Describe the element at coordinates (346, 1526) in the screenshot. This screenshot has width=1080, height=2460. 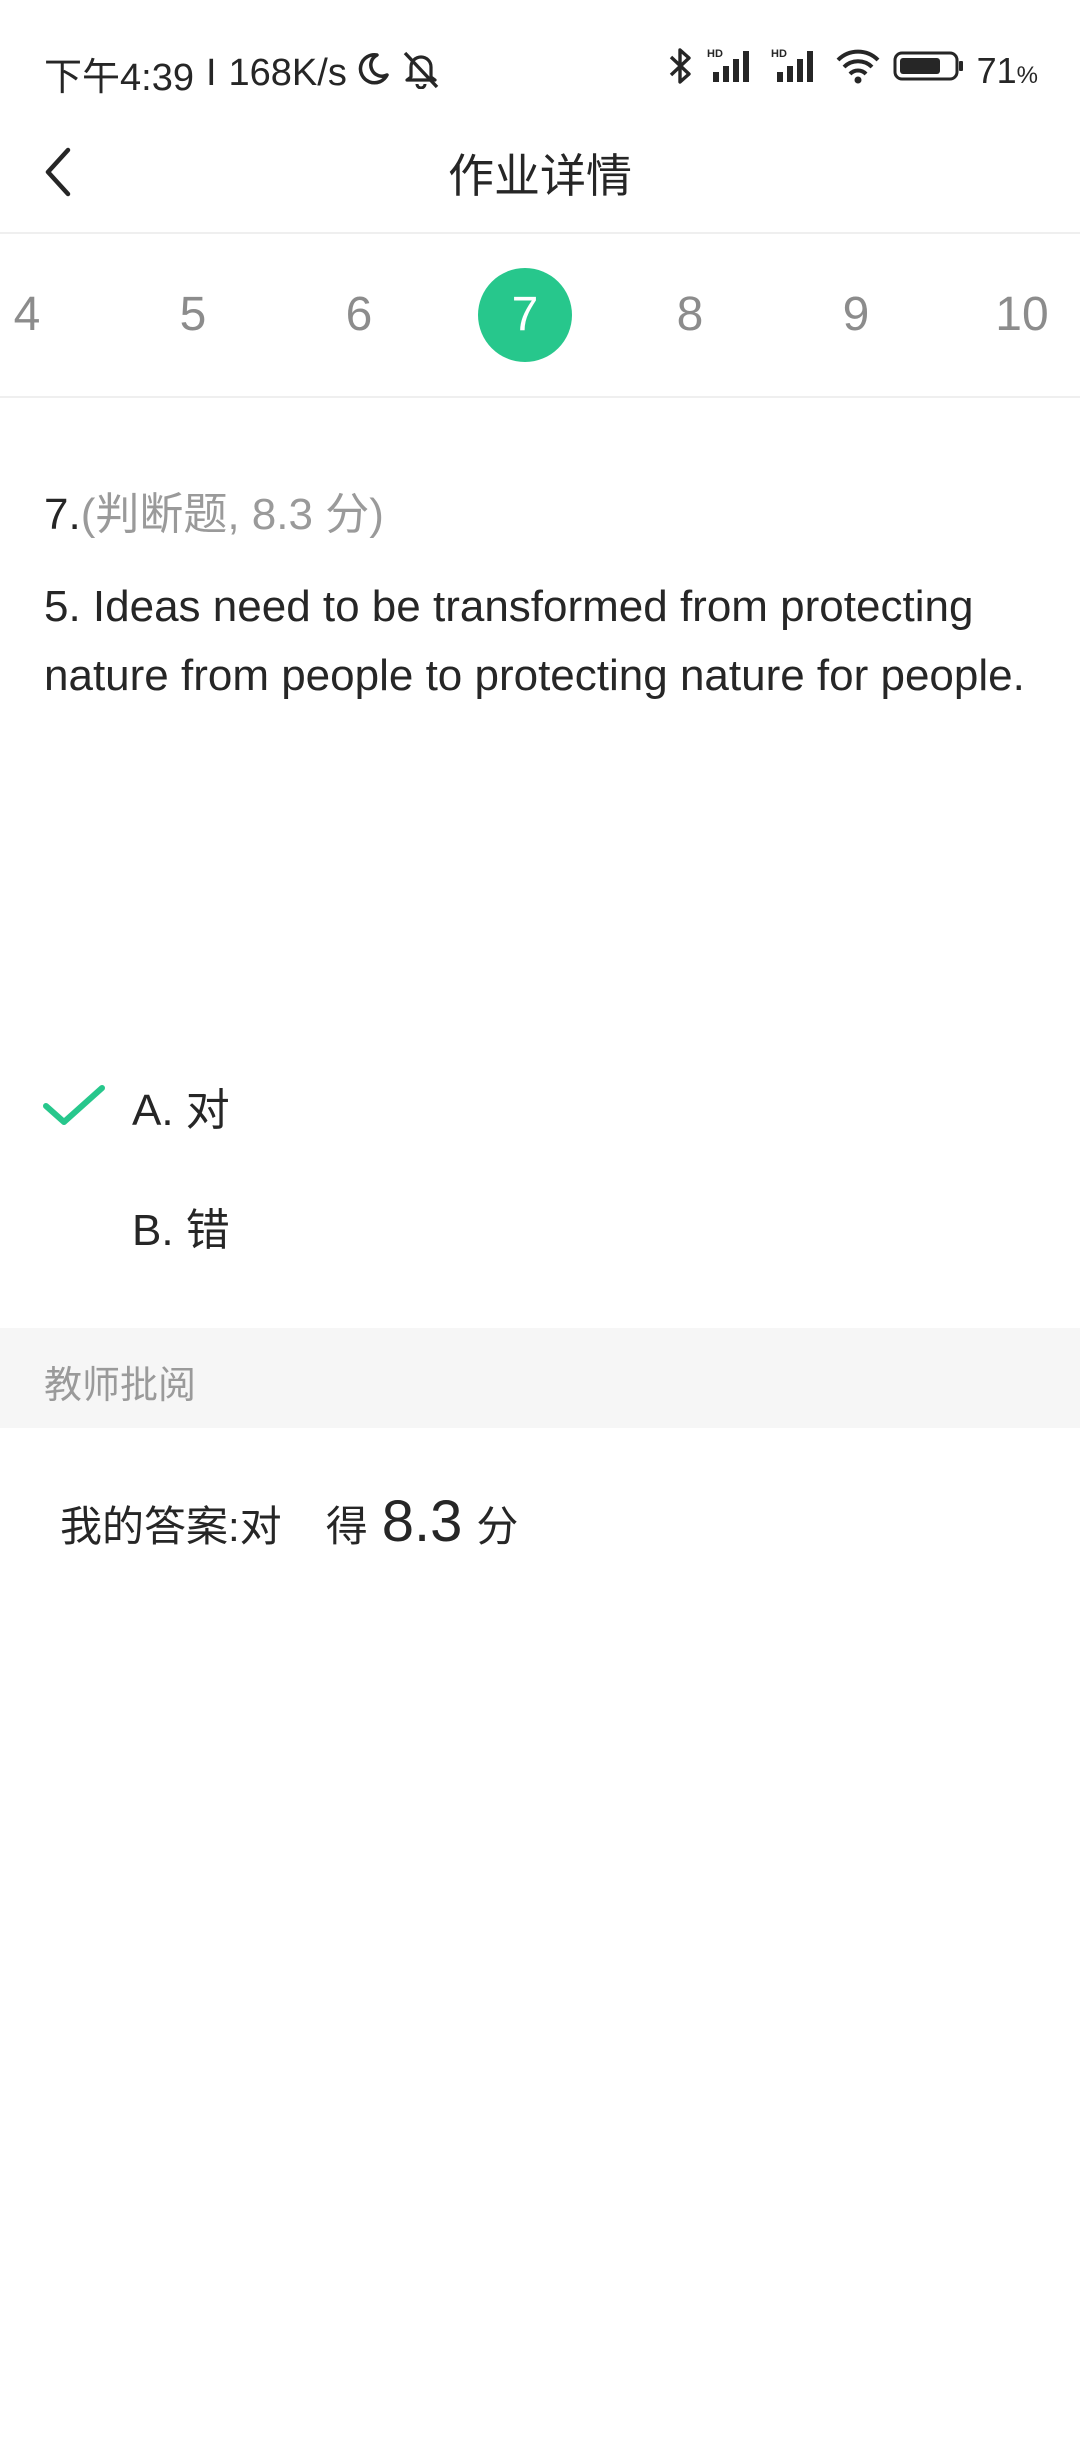
I see `score-prefix: 得` at that location.